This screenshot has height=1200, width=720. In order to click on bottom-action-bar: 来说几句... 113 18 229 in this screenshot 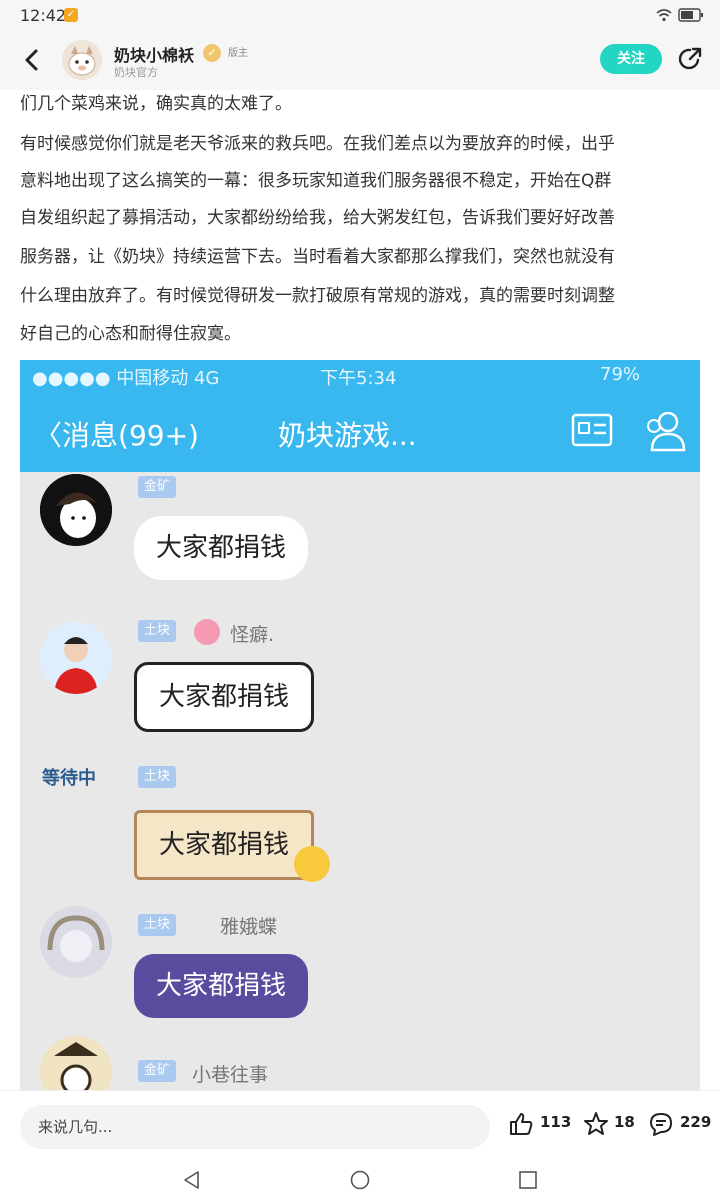, I will do `click(360, 1125)`.